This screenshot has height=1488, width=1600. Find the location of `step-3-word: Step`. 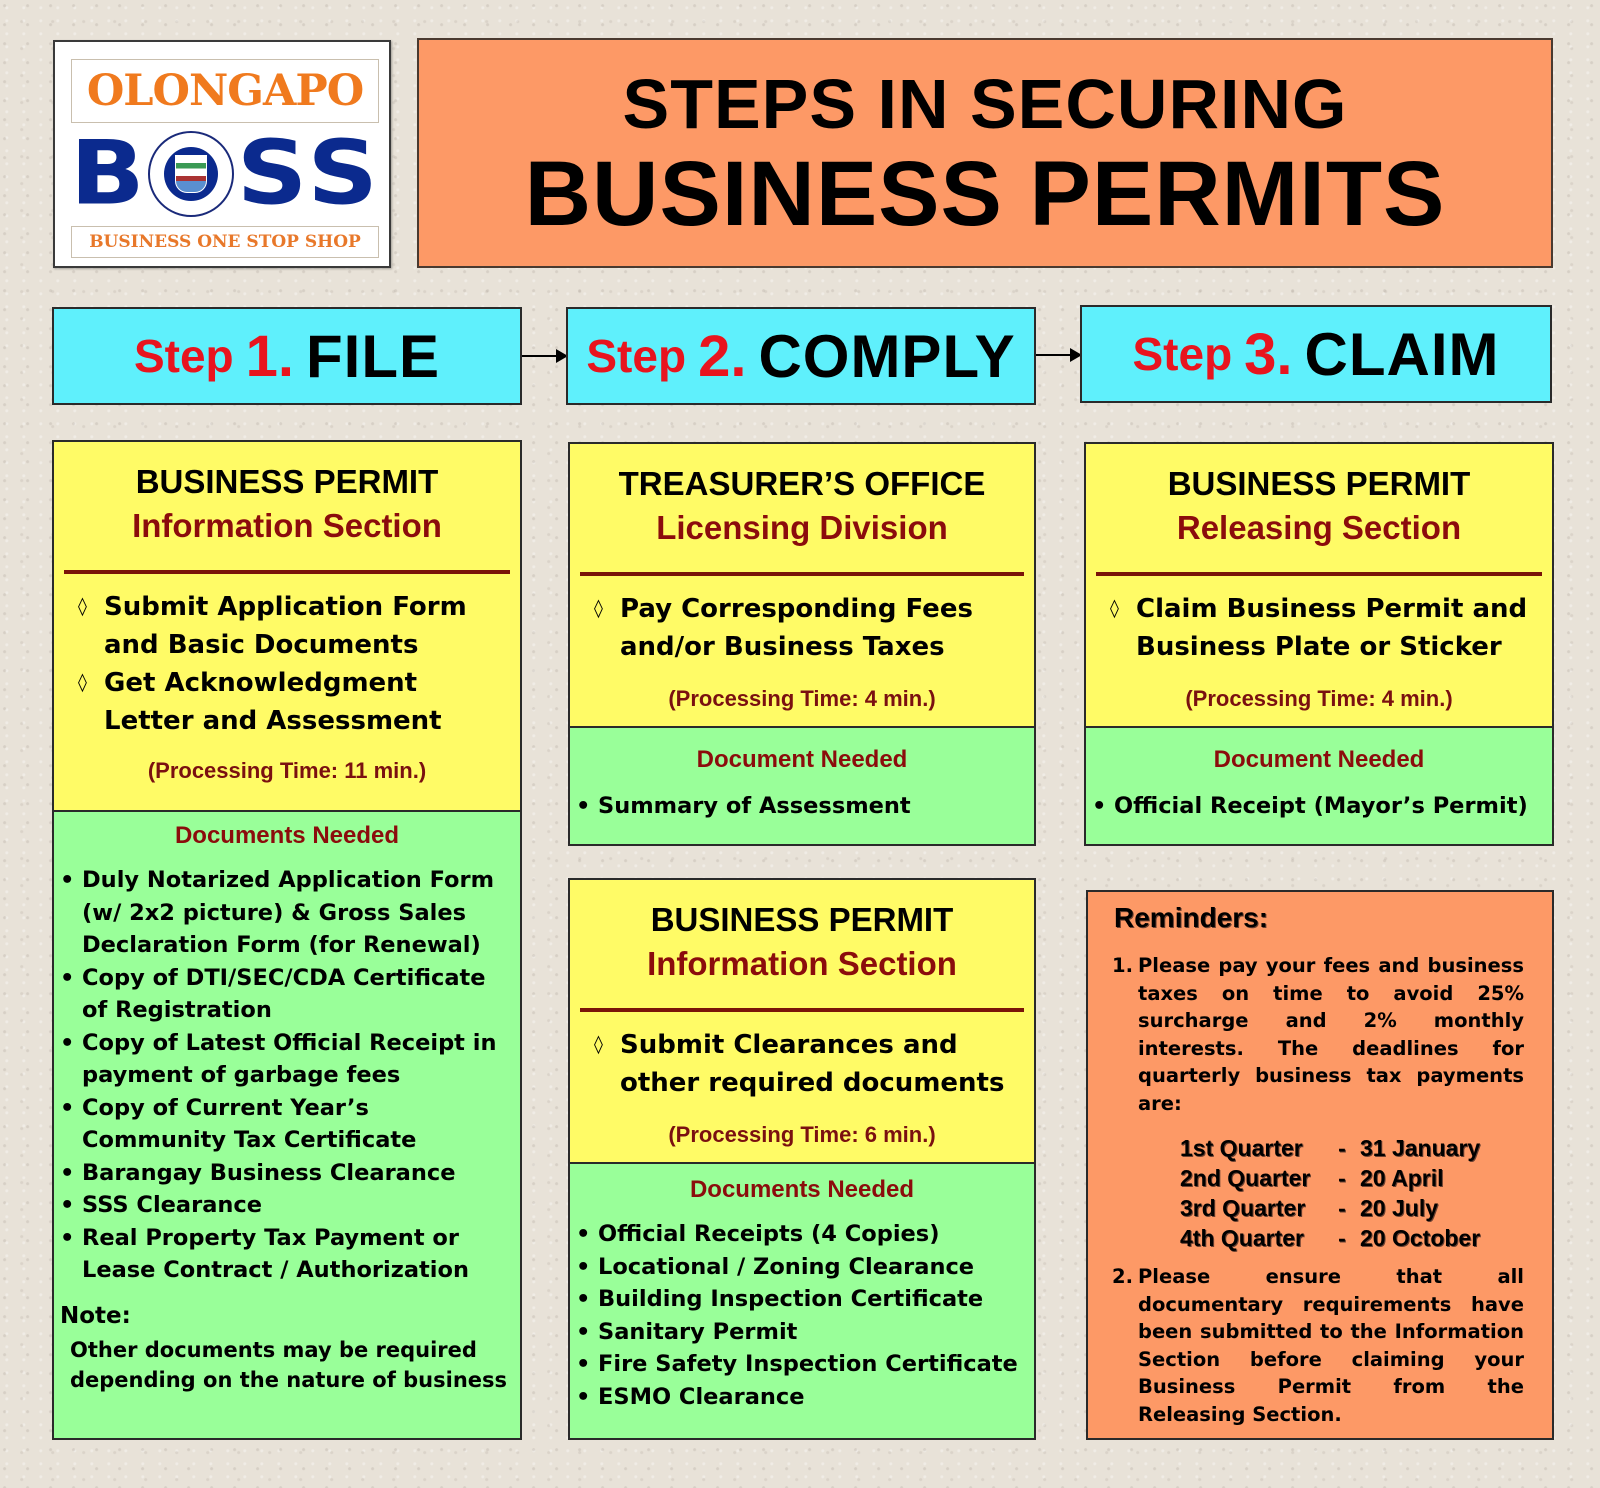

step-3-word: Step is located at coordinates (1182, 354).